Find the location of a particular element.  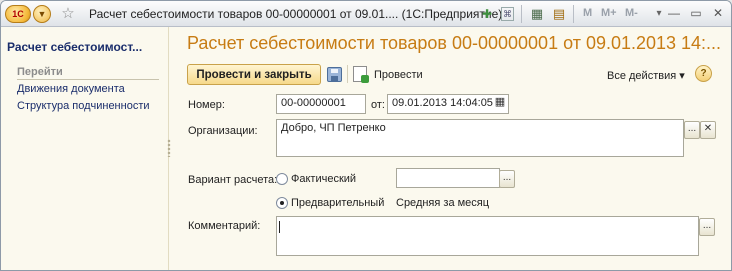

radio-preliminary is located at coordinates (282, 203).